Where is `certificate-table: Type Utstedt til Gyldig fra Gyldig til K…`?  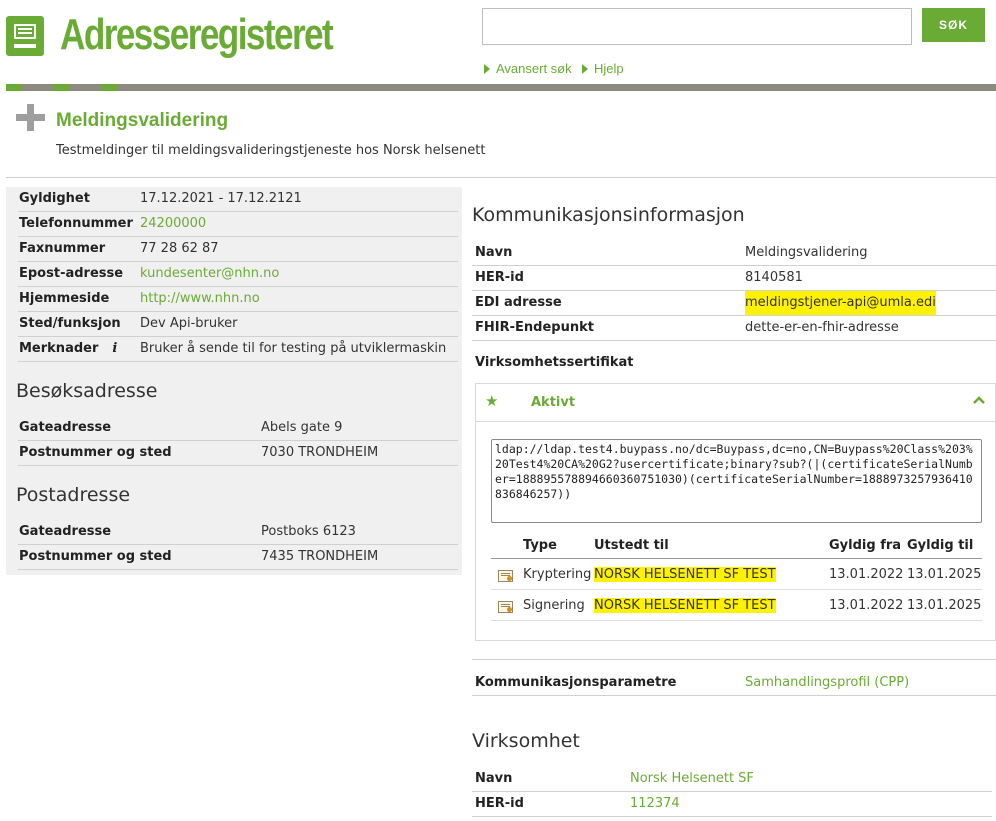 certificate-table: Type Utstedt til Gyldig fra Gyldig til K… is located at coordinates (736, 576).